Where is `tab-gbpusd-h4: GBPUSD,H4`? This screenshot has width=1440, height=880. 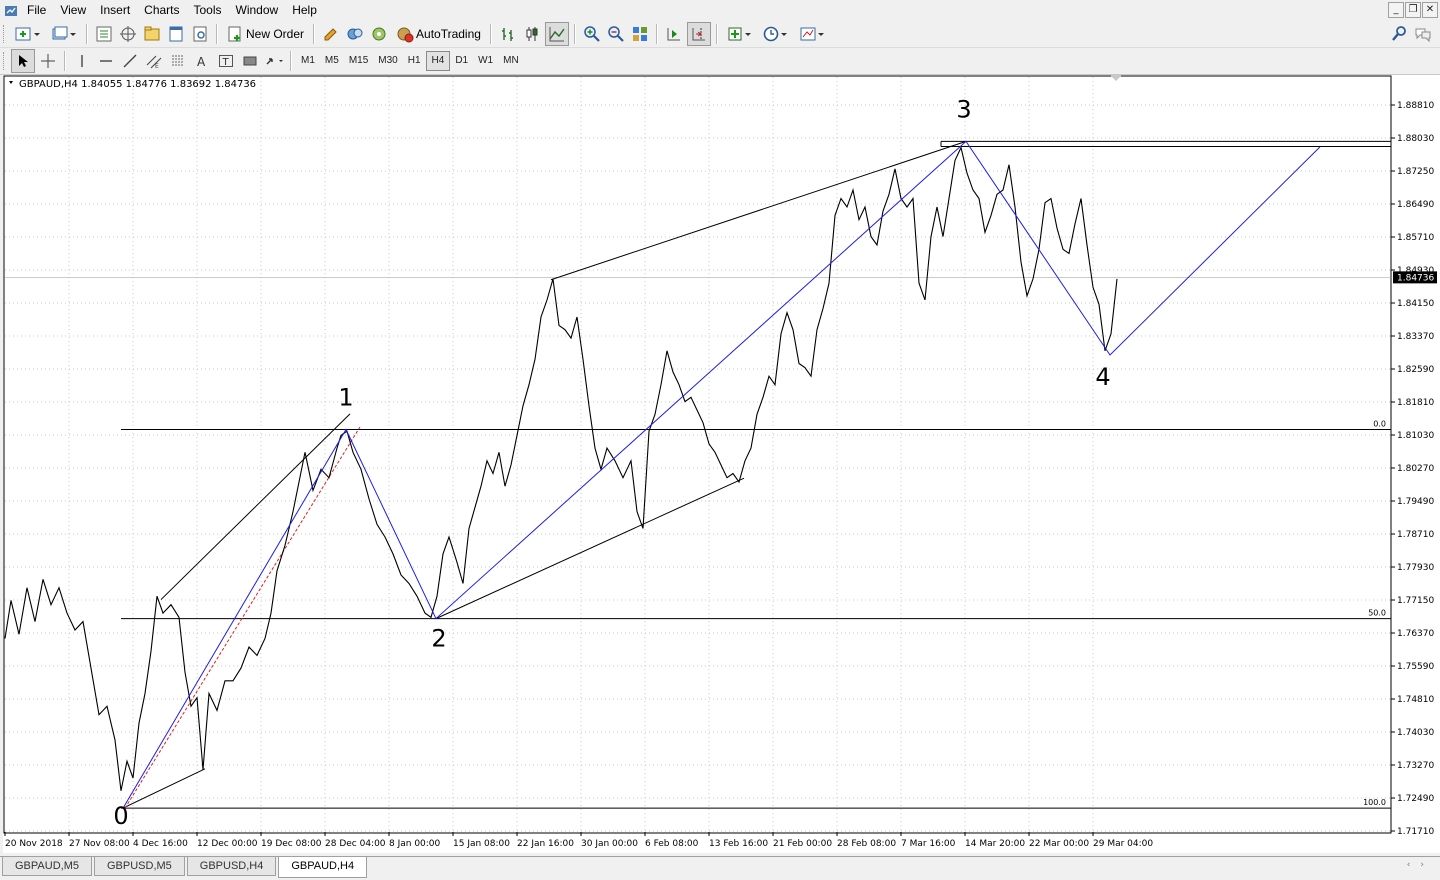 tab-gbpusd-h4: GBPUSD,H4 is located at coordinates (231, 866).